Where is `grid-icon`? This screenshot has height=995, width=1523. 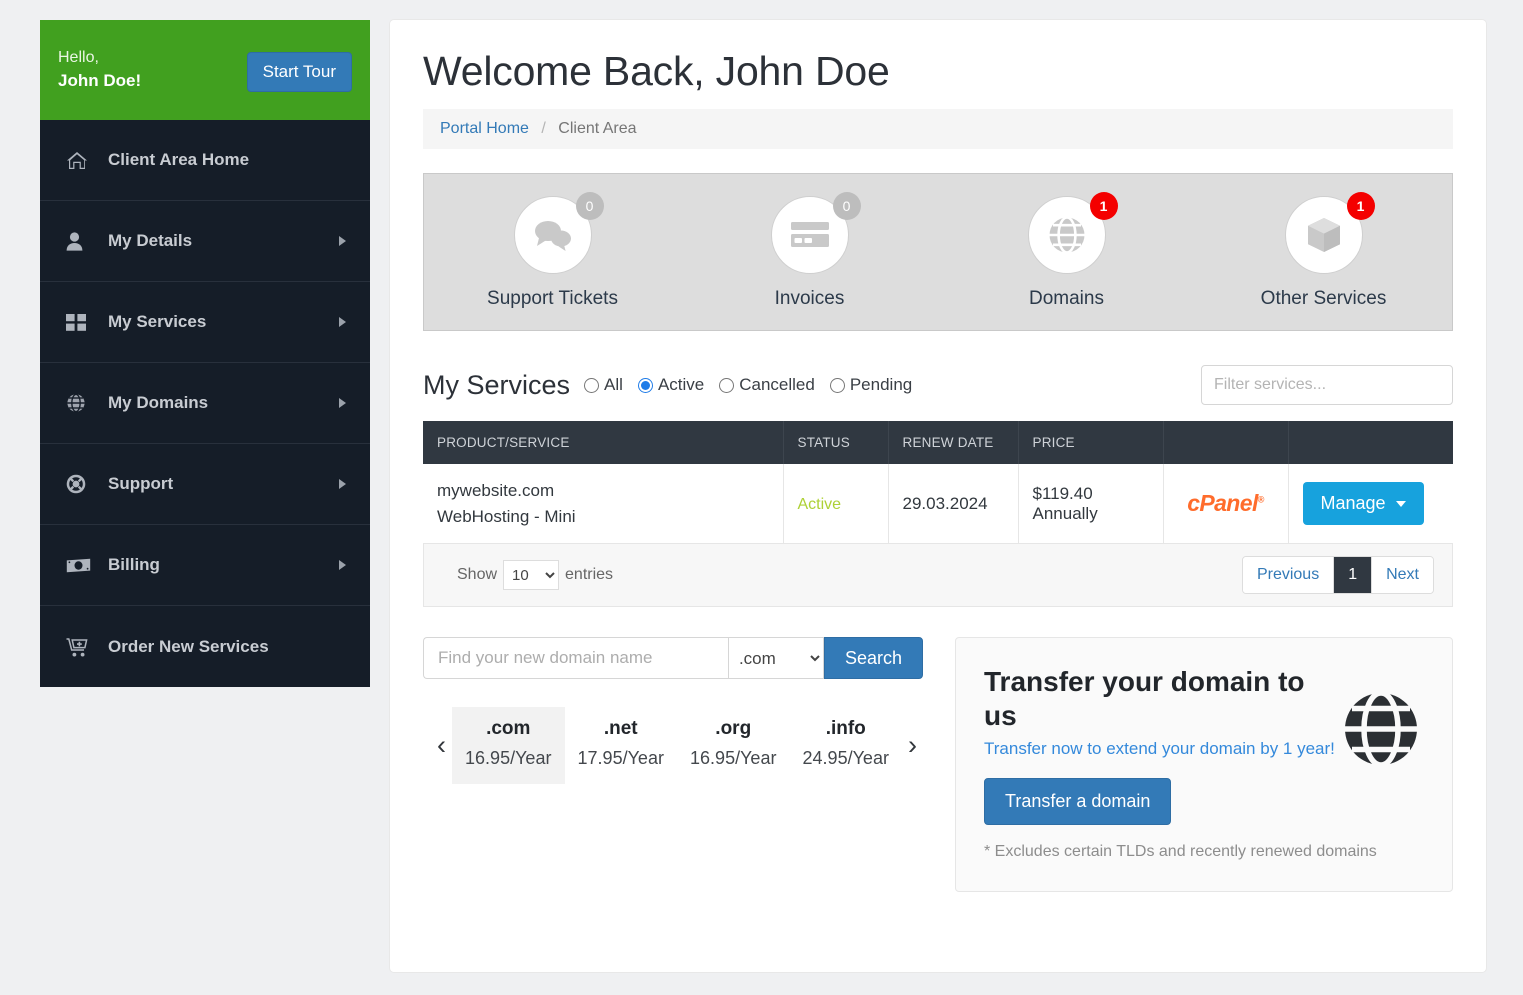
grid-icon is located at coordinates (81, 322).